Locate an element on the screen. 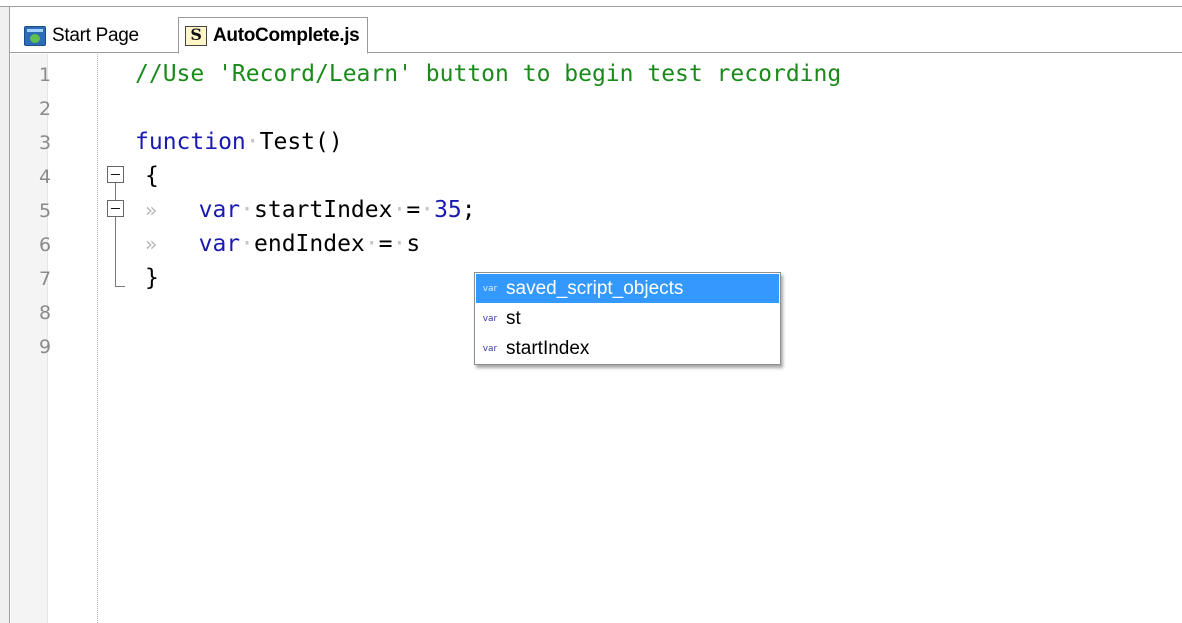 This screenshot has width=1182, height=623. window-left-frame is located at coordinates (5, 315).